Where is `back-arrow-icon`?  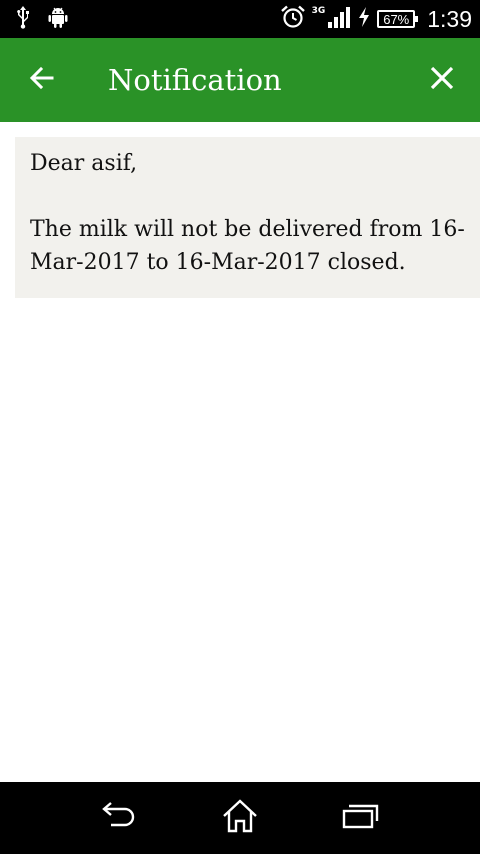
back-arrow-icon is located at coordinates (42, 80).